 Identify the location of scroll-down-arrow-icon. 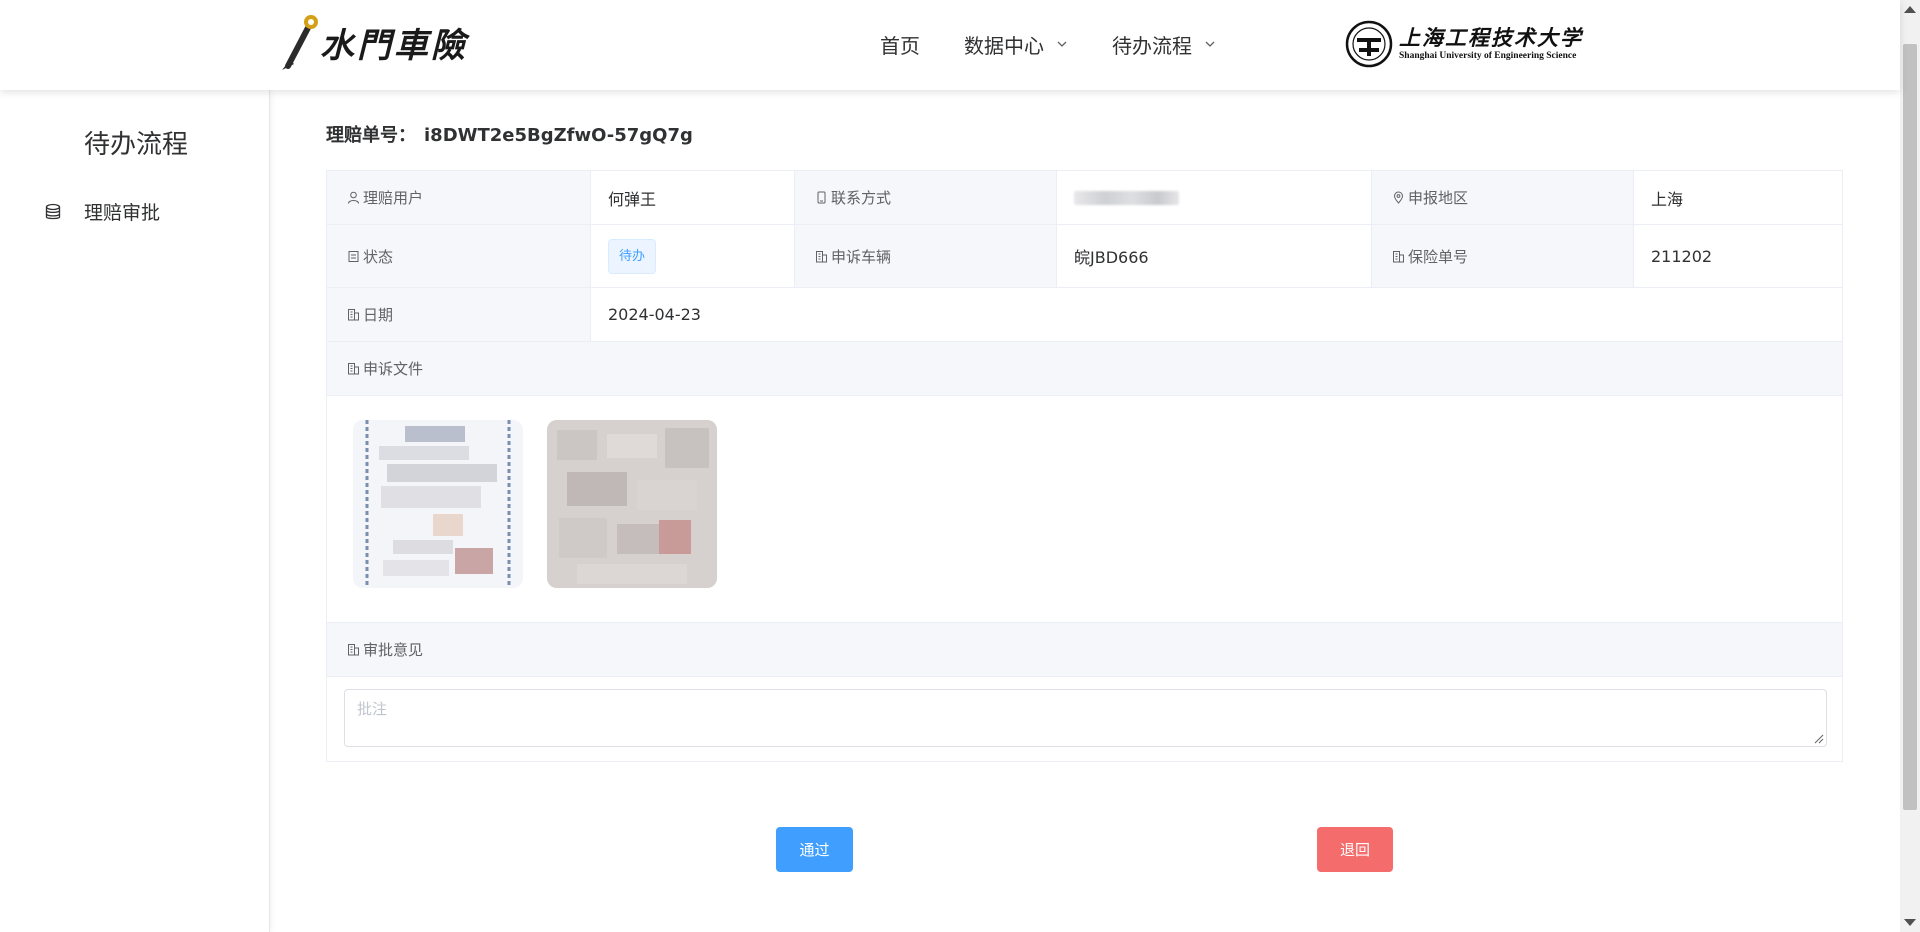
(1910, 922).